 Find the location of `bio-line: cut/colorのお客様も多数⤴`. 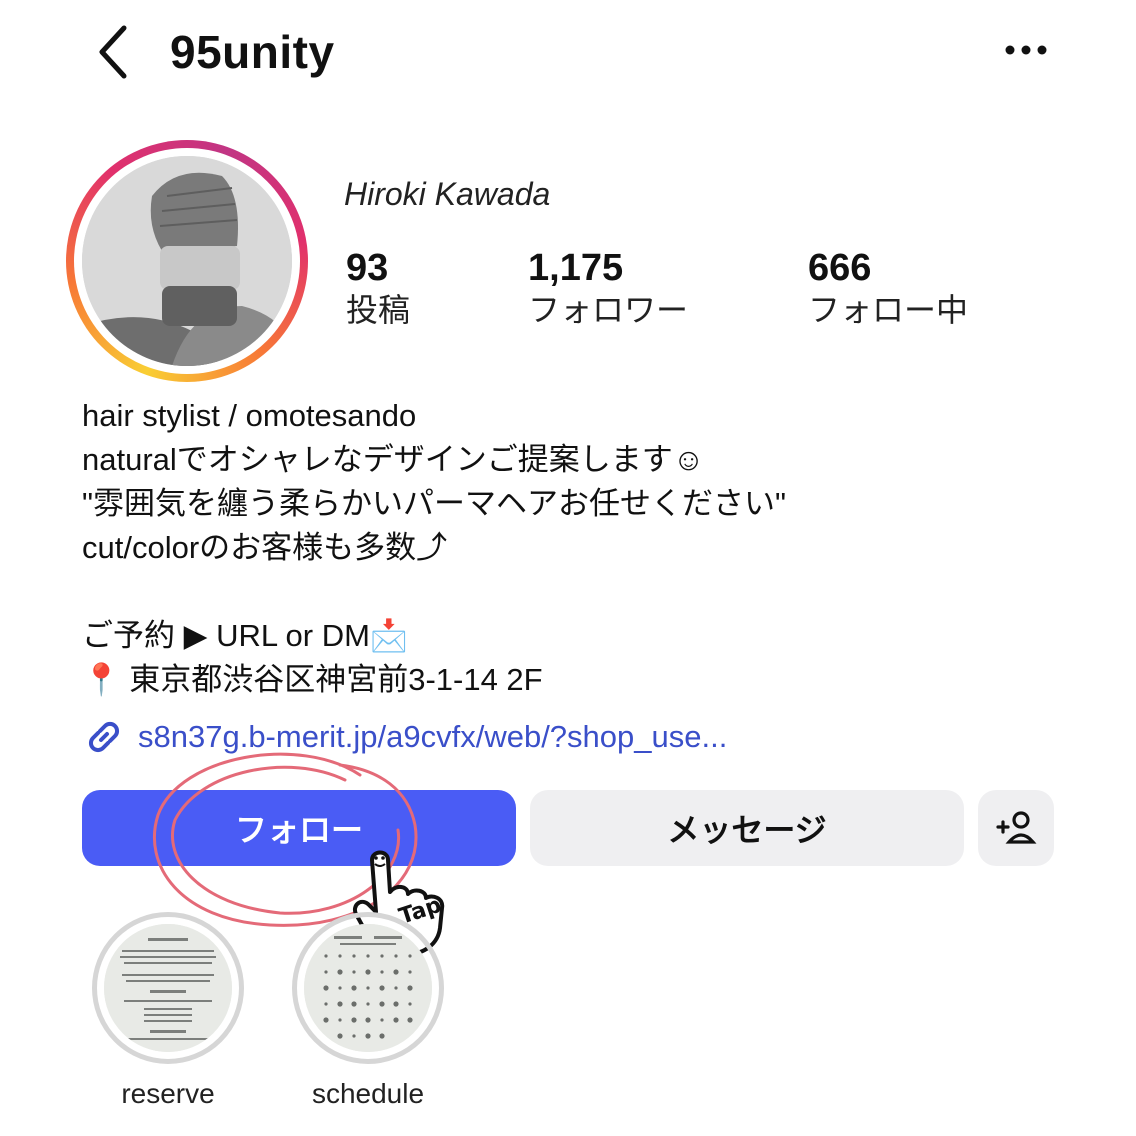

bio-line: cut/colorのお客様も多数⤴ is located at coordinates (265, 547).